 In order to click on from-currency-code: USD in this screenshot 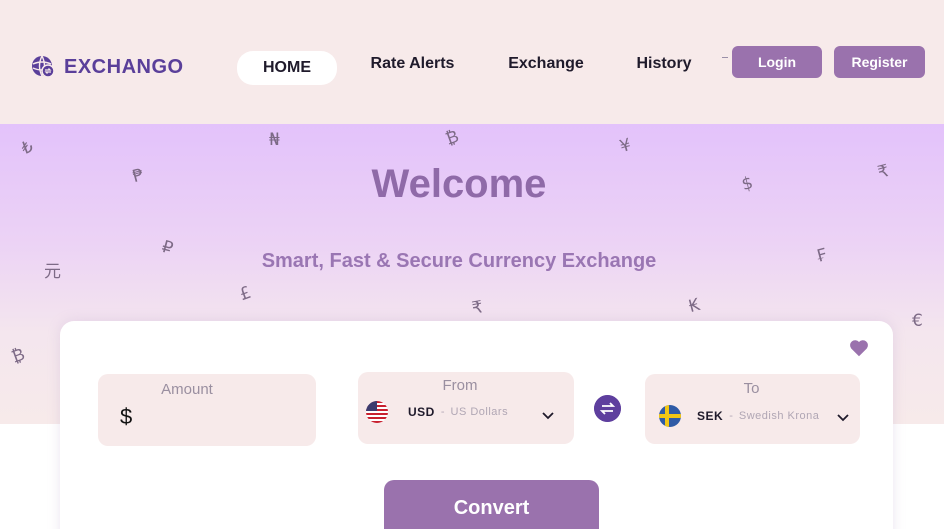, I will do `click(421, 412)`.